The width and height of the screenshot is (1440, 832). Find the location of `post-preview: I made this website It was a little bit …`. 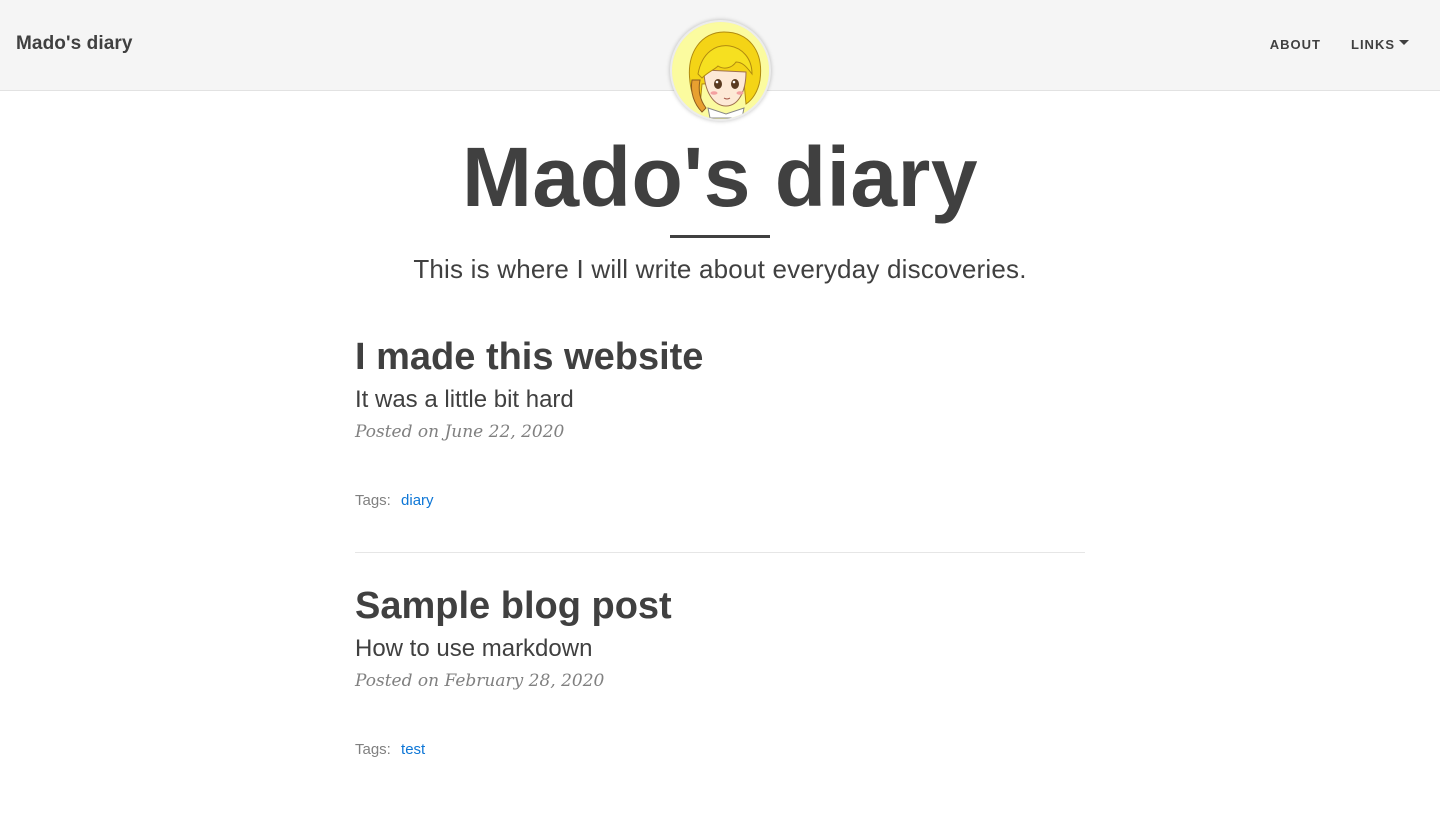

post-preview: I made this website It was a little bit … is located at coordinates (720, 443).